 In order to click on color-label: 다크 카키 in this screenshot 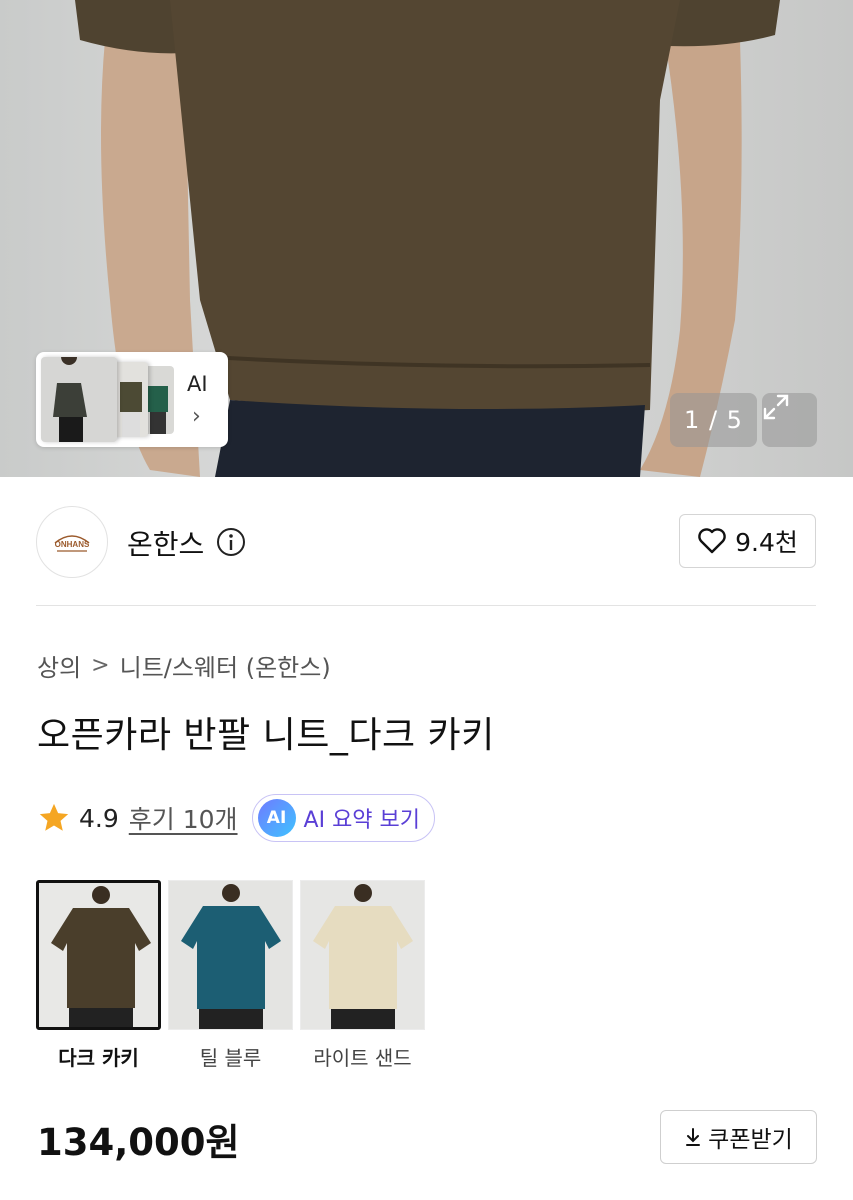, I will do `click(98, 1058)`.